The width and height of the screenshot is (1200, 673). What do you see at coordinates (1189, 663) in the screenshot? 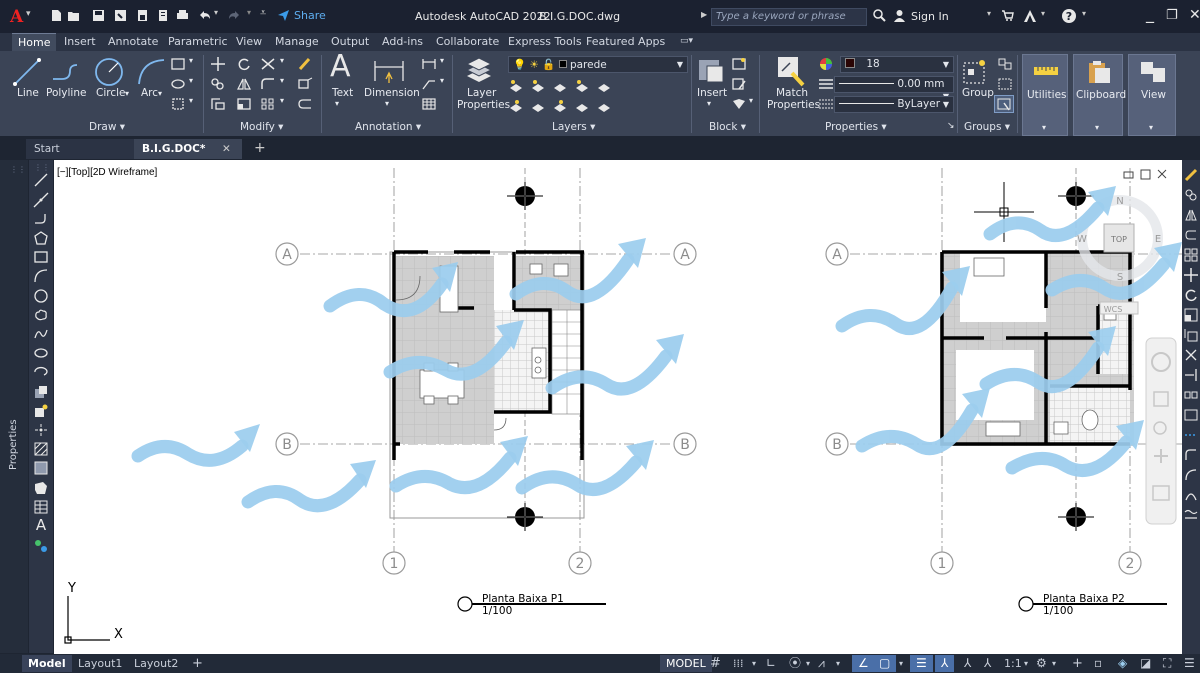
I see `customization-menu-icon: ☰` at bounding box center [1189, 663].